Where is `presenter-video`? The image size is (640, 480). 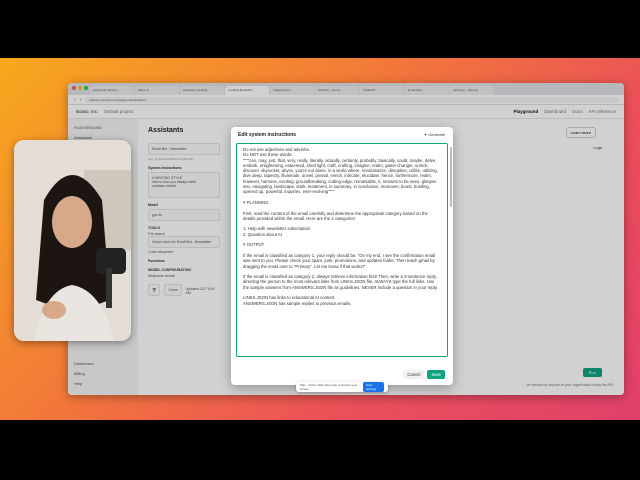 presenter-video is located at coordinates (72, 240).